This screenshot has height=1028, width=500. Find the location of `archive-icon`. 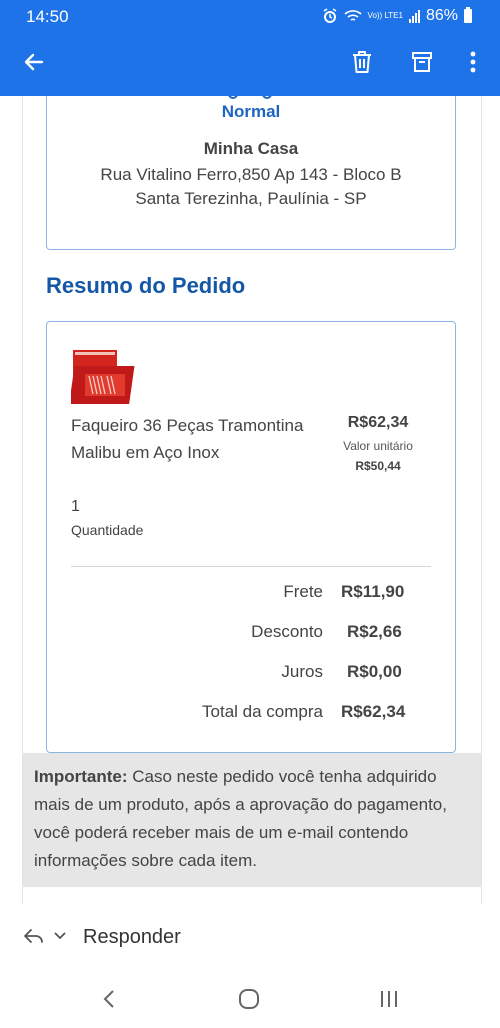

archive-icon is located at coordinates (422, 62).